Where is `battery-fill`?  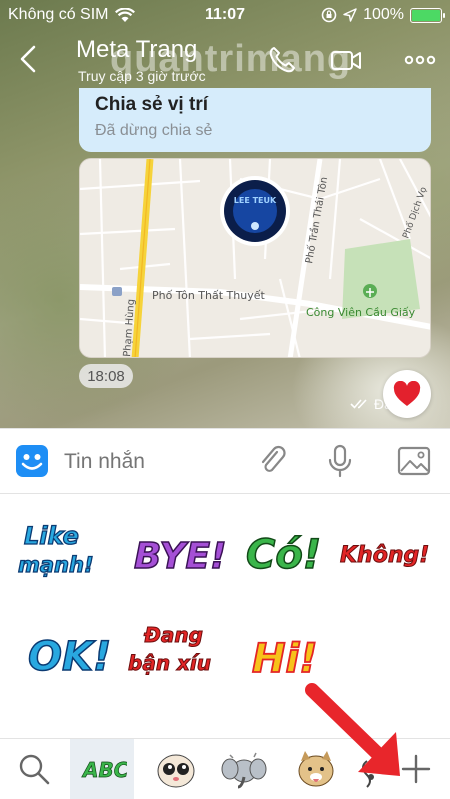 battery-fill is located at coordinates (426, 15).